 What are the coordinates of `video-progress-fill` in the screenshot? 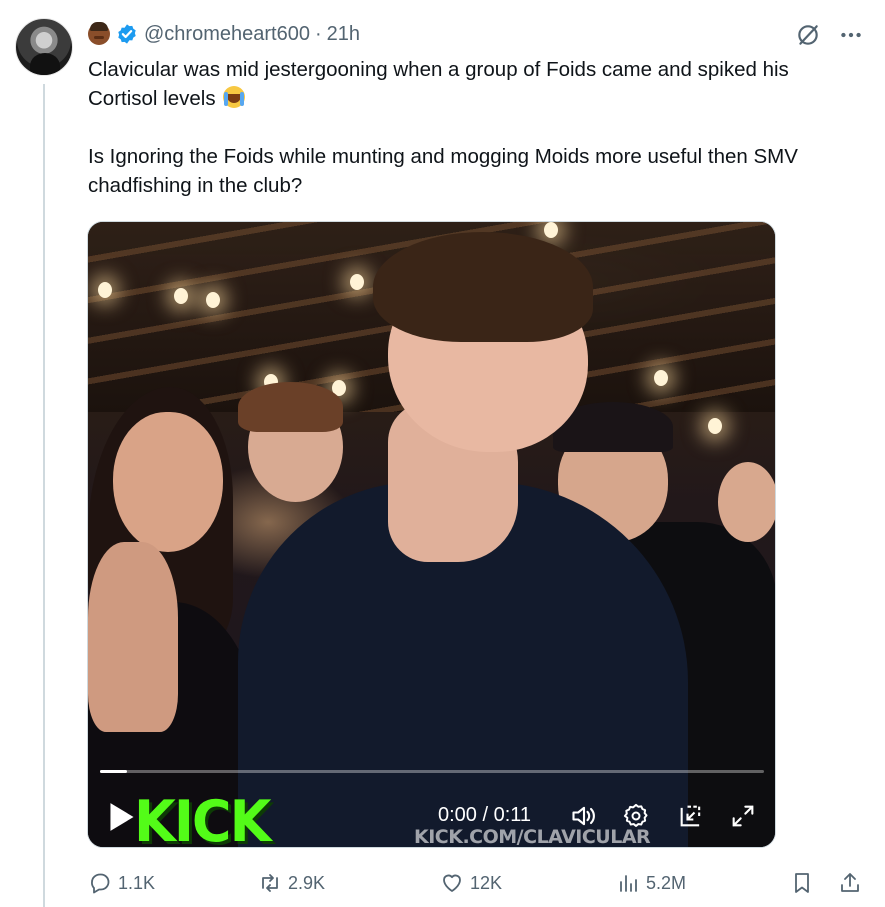 It's located at (113, 771).